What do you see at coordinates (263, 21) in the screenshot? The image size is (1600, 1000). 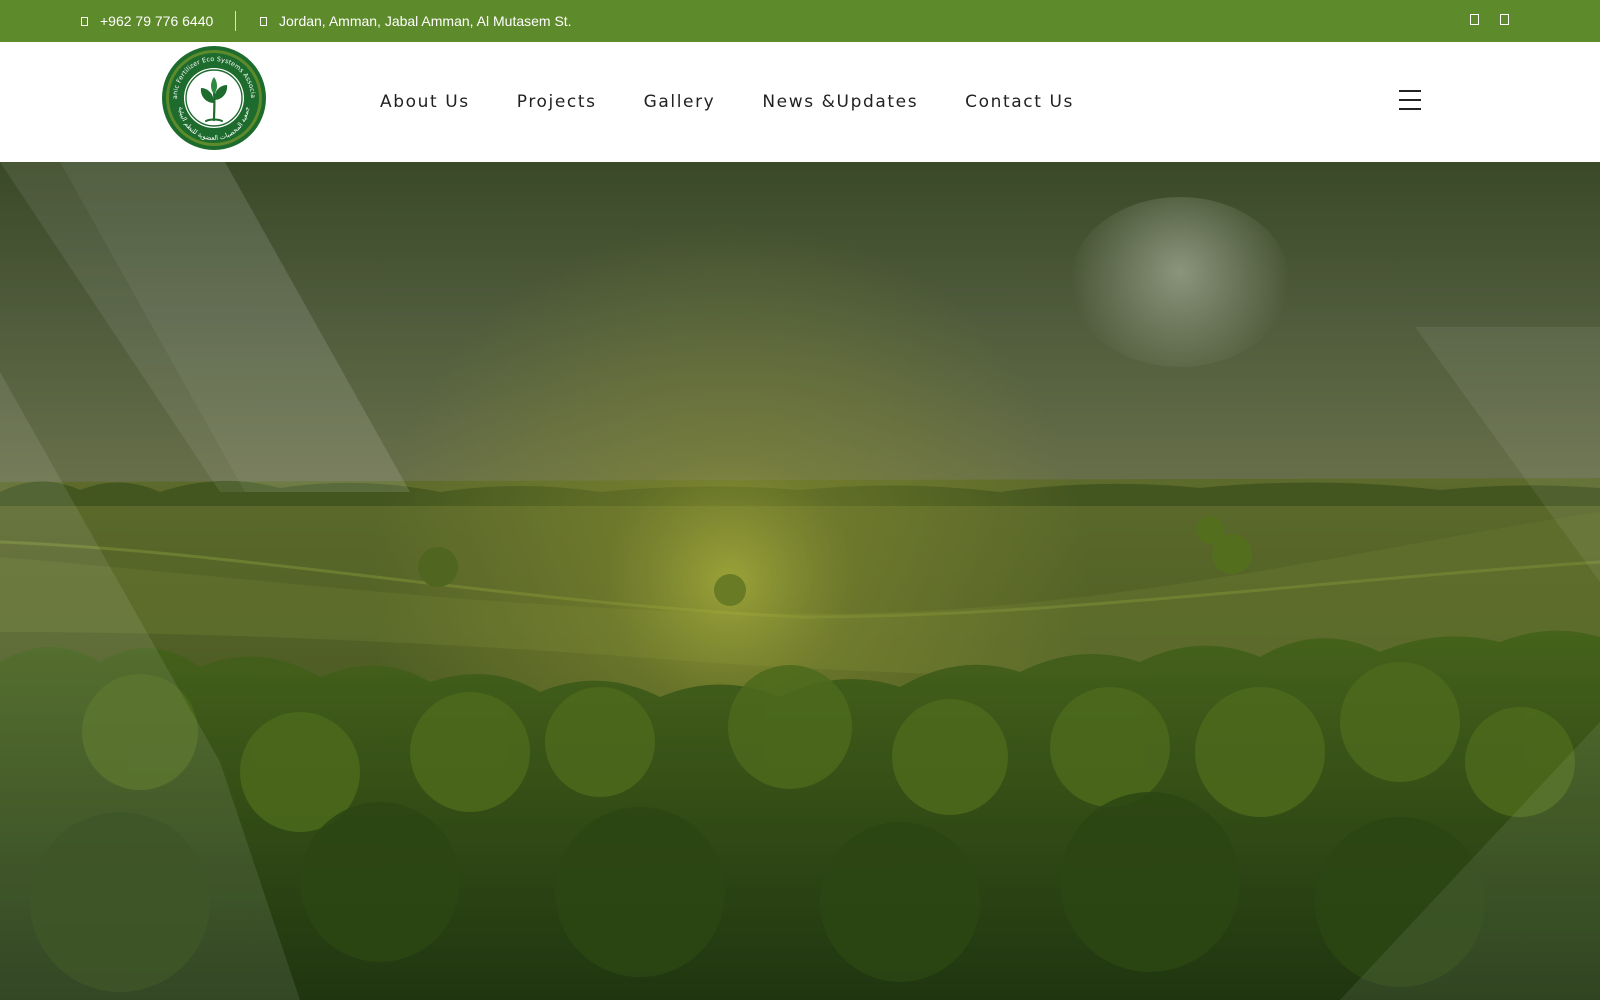 I see `map-pin-icon` at bounding box center [263, 21].